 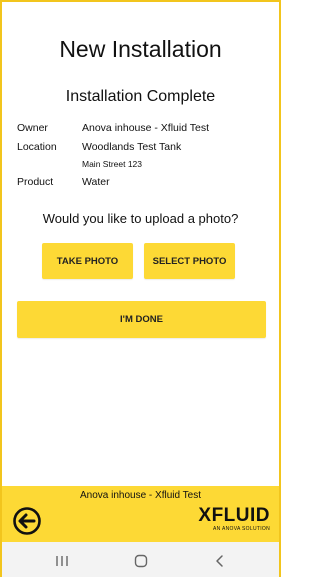 I want to click on location-label: Location, so click(x=37, y=147).